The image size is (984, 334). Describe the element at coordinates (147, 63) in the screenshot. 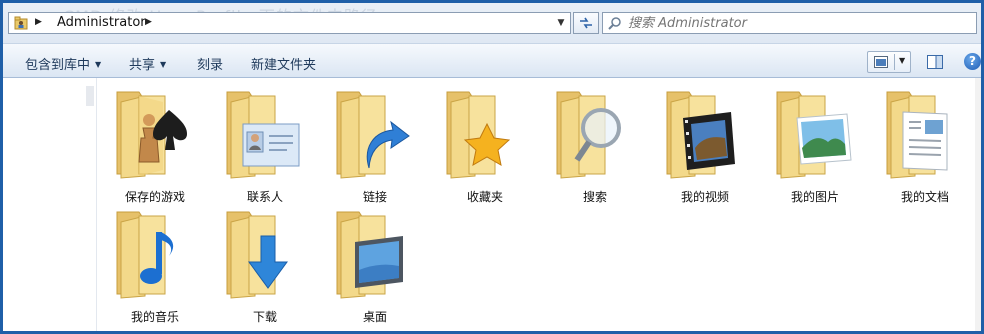

I see `share-button: 共享 ▼` at that location.